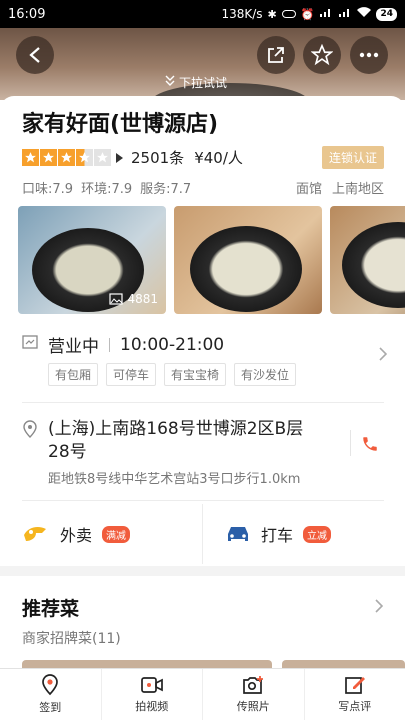 Image resolution: width=405 pixels, height=720 pixels. What do you see at coordinates (326, 14) in the screenshot?
I see `signal-icon` at bounding box center [326, 14].